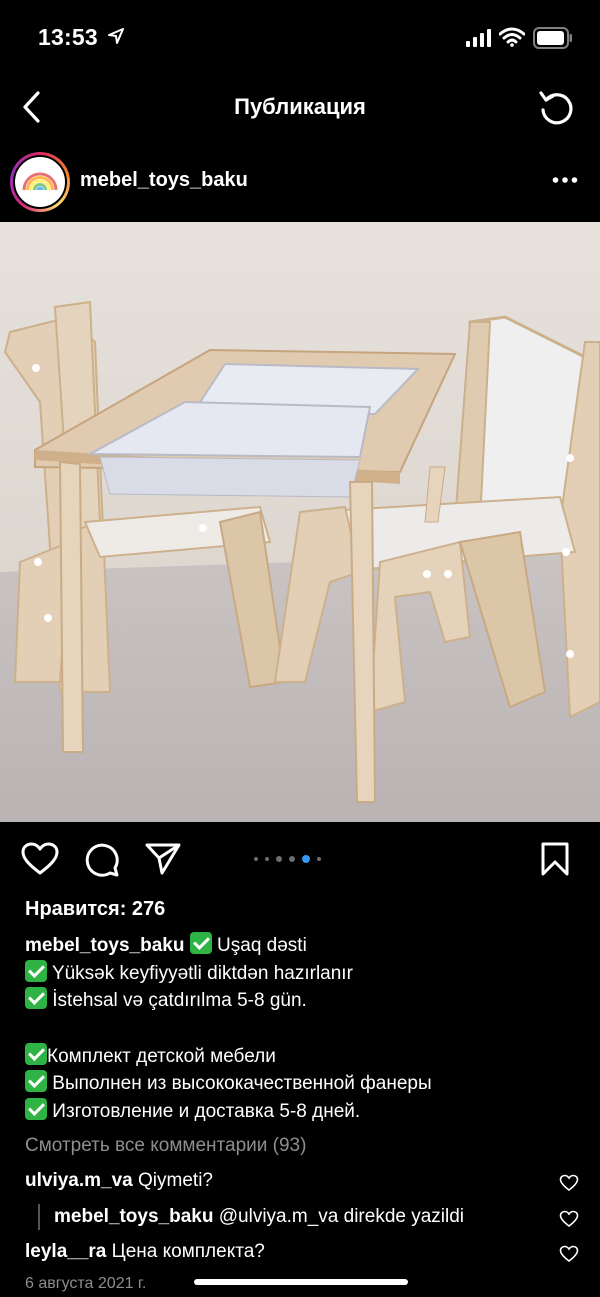 This screenshot has width=600, height=1297. I want to click on cellular-signal-icon, so click(478, 38).